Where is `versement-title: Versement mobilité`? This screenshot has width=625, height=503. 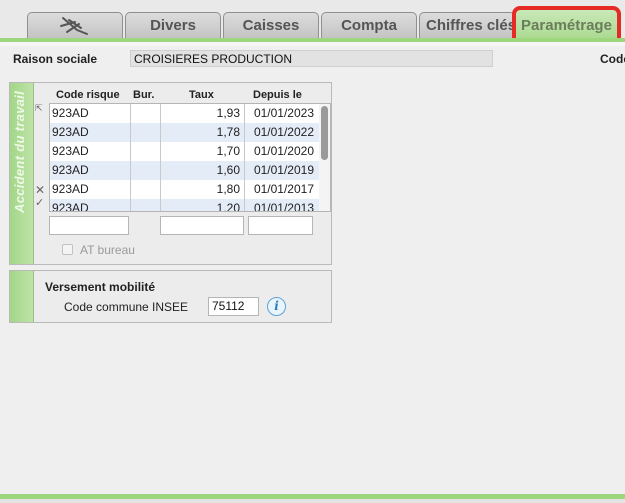 versement-title: Versement mobilité is located at coordinates (100, 287).